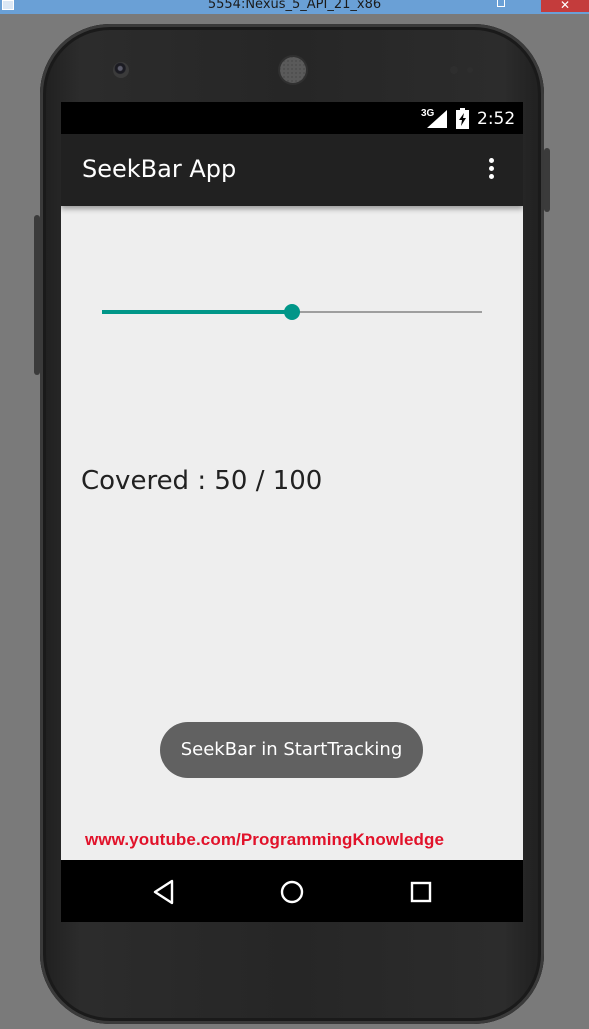  What do you see at coordinates (437, 119) in the screenshot?
I see `signal-icon` at bounding box center [437, 119].